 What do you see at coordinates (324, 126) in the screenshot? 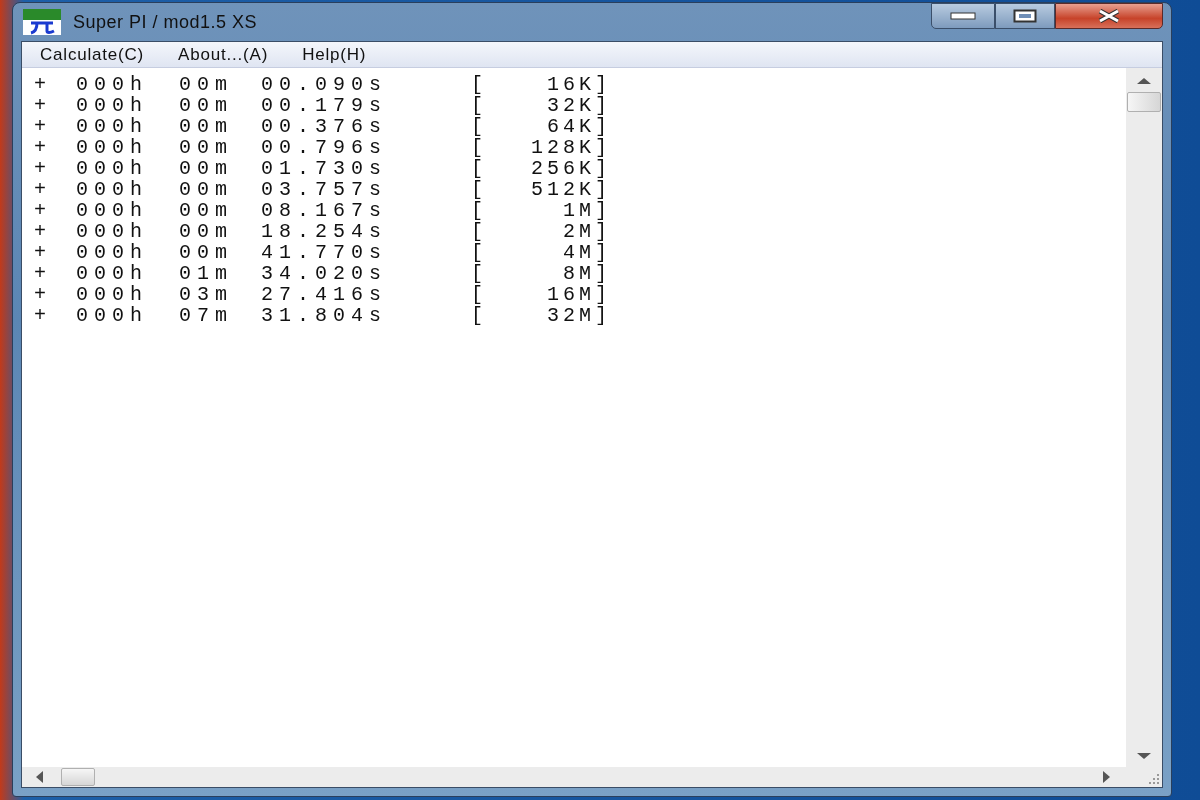
I see `seconds-text: 00.376s` at bounding box center [324, 126].